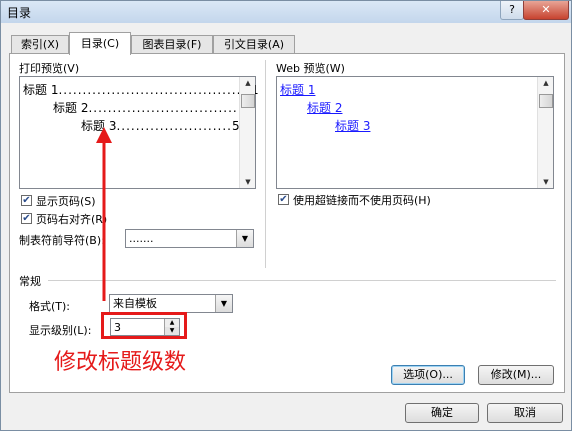  I want to click on tab-leader-label: 制表符前导符(B):, so click(62, 240).